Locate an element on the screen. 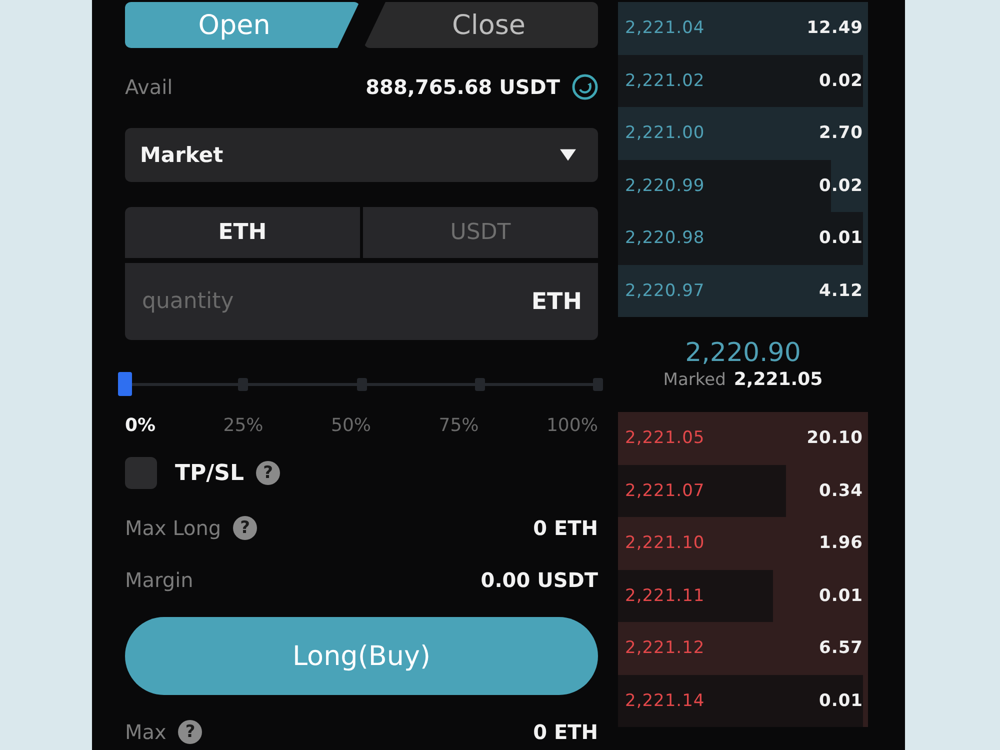 This screenshot has height=750, width=1000. mark-price-label: Marked is located at coordinates (694, 380).